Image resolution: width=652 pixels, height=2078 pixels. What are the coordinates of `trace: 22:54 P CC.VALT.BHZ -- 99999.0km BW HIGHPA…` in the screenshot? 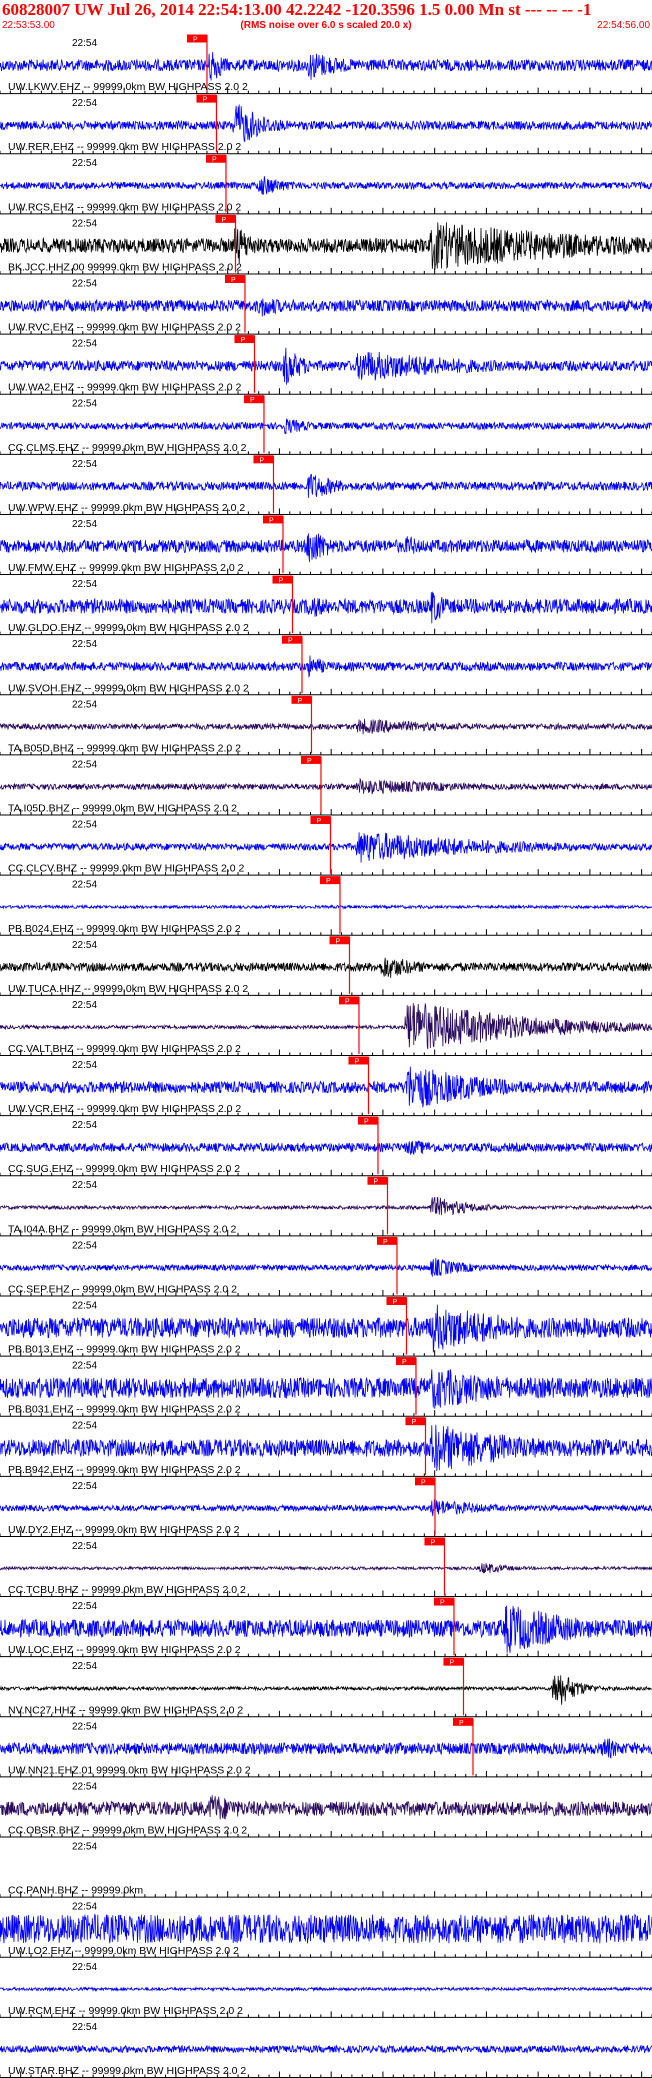 It's located at (326, 1026).